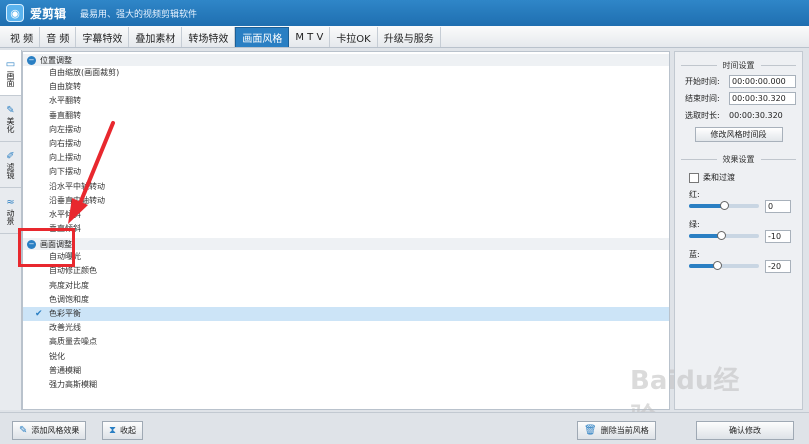  What do you see at coordinates (10, 165) in the screenshot?
I see `side-tab-filter: ✐ 滤镜` at bounding box center [10, 165].